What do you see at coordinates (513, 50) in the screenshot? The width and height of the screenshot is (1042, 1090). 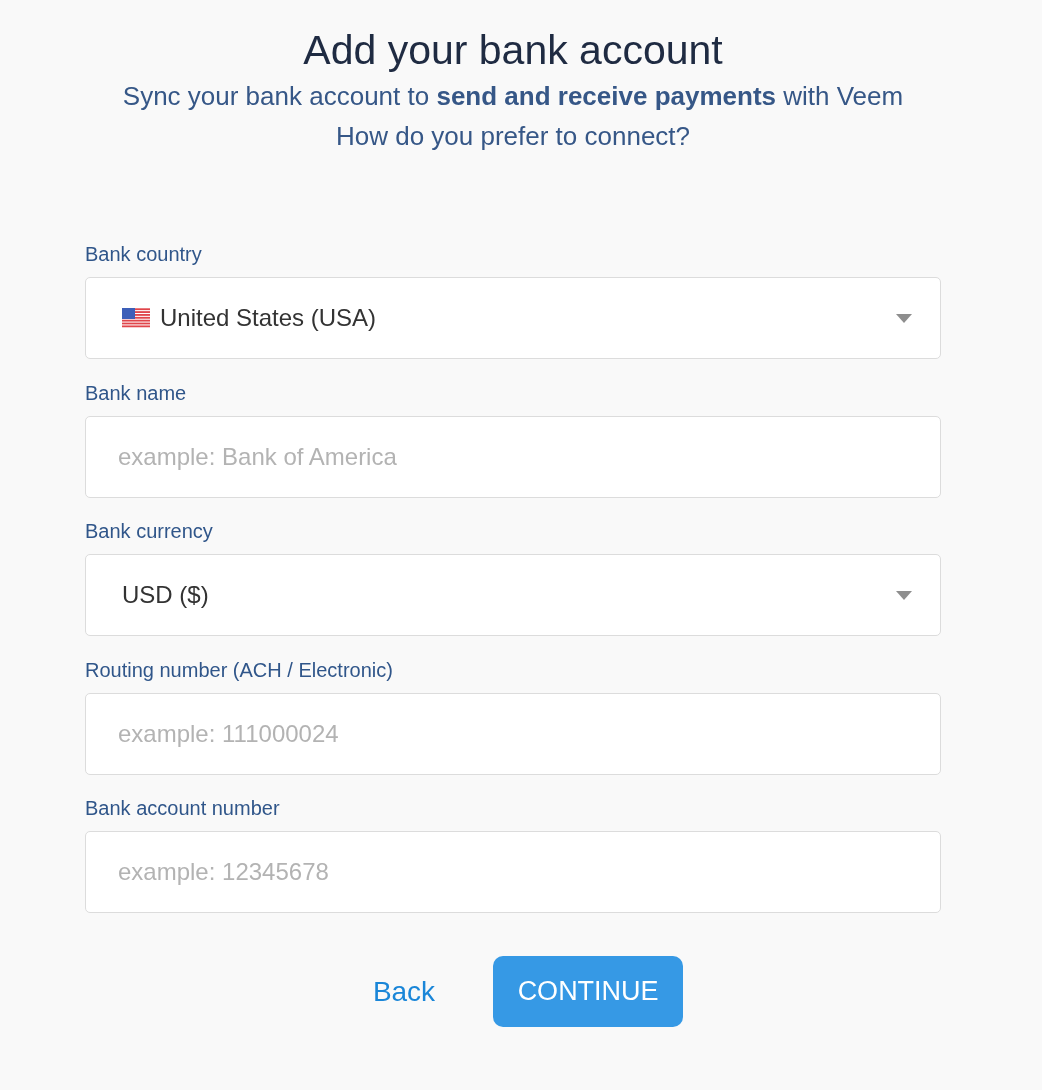 I see `page-title: Add your bank account` at bounding box center [513, 50].